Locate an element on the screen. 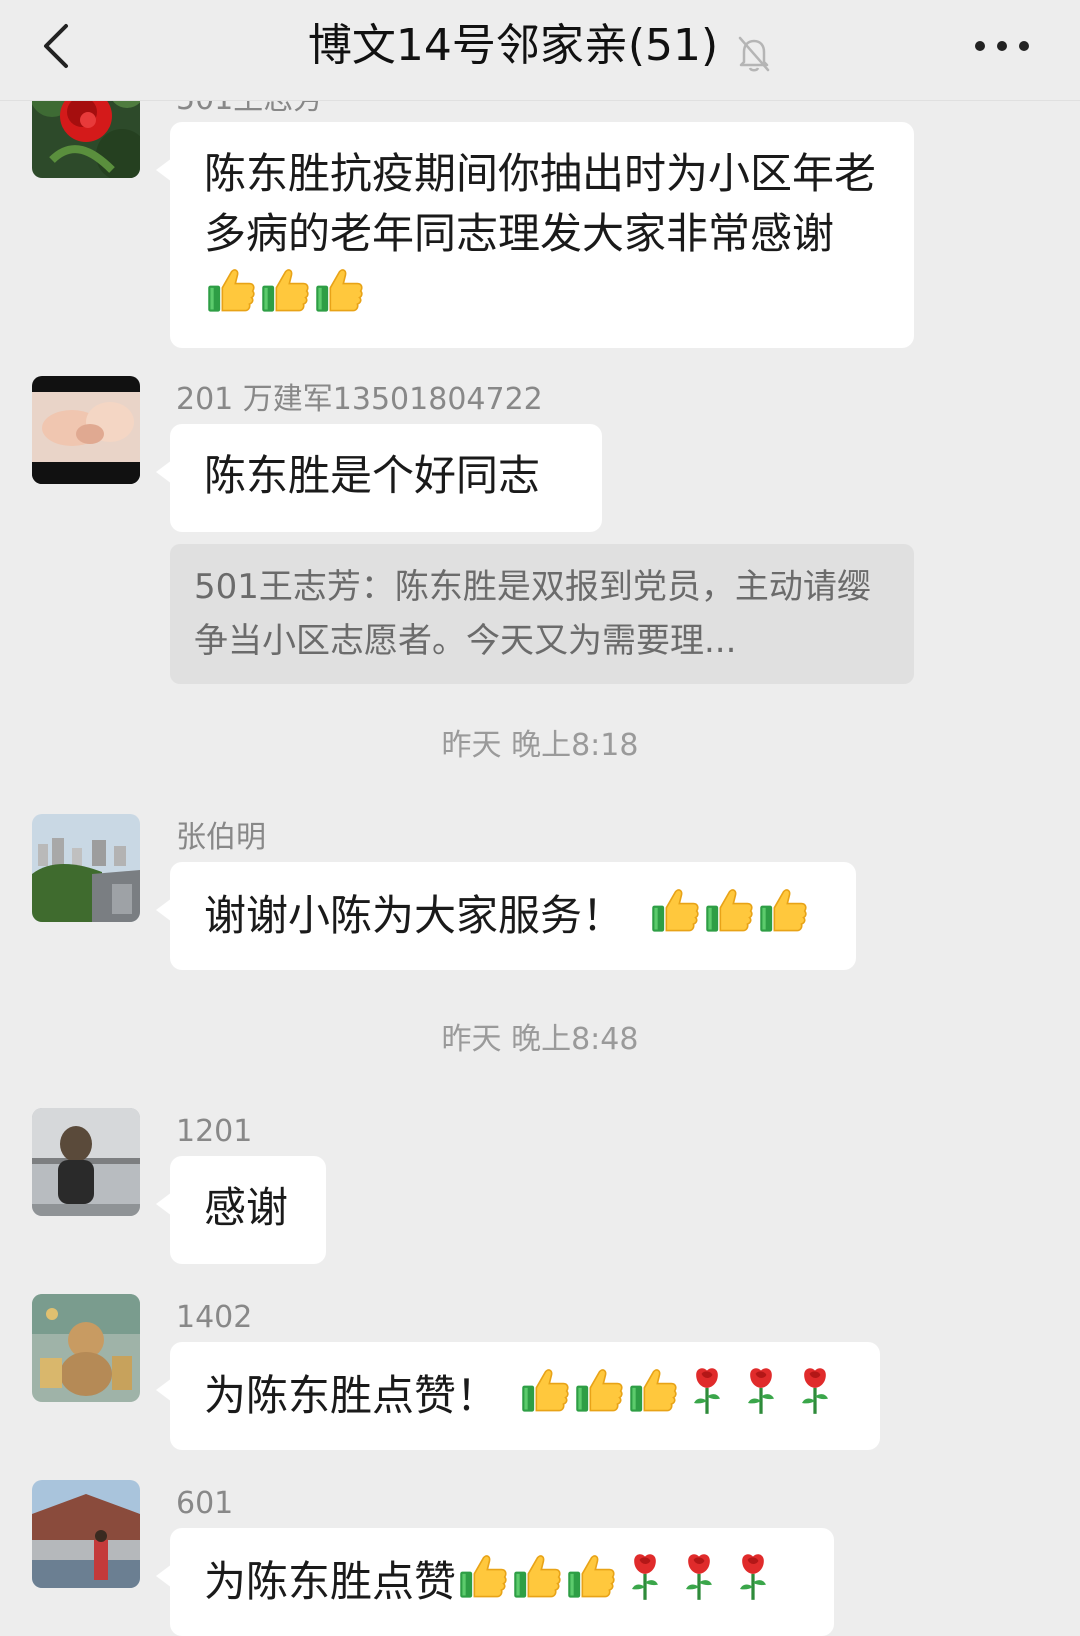  message-bubble: 感谢 is located at coordinates (241, 1210).